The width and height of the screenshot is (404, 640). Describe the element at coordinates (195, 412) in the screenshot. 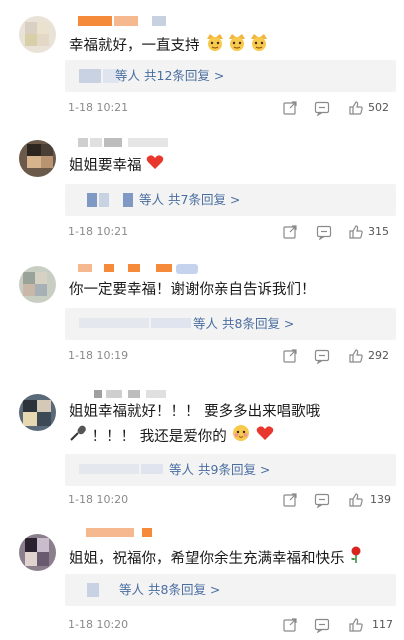

I see `comment-text: 姐姐幸福就好！！！ 要多多出来唱歌哦` at that location.